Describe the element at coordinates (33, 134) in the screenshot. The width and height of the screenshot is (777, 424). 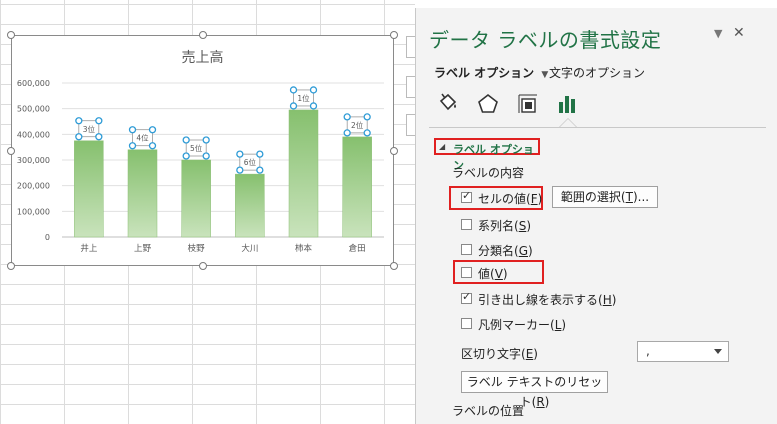
I see `y-tick-label: 400,000` at that location.